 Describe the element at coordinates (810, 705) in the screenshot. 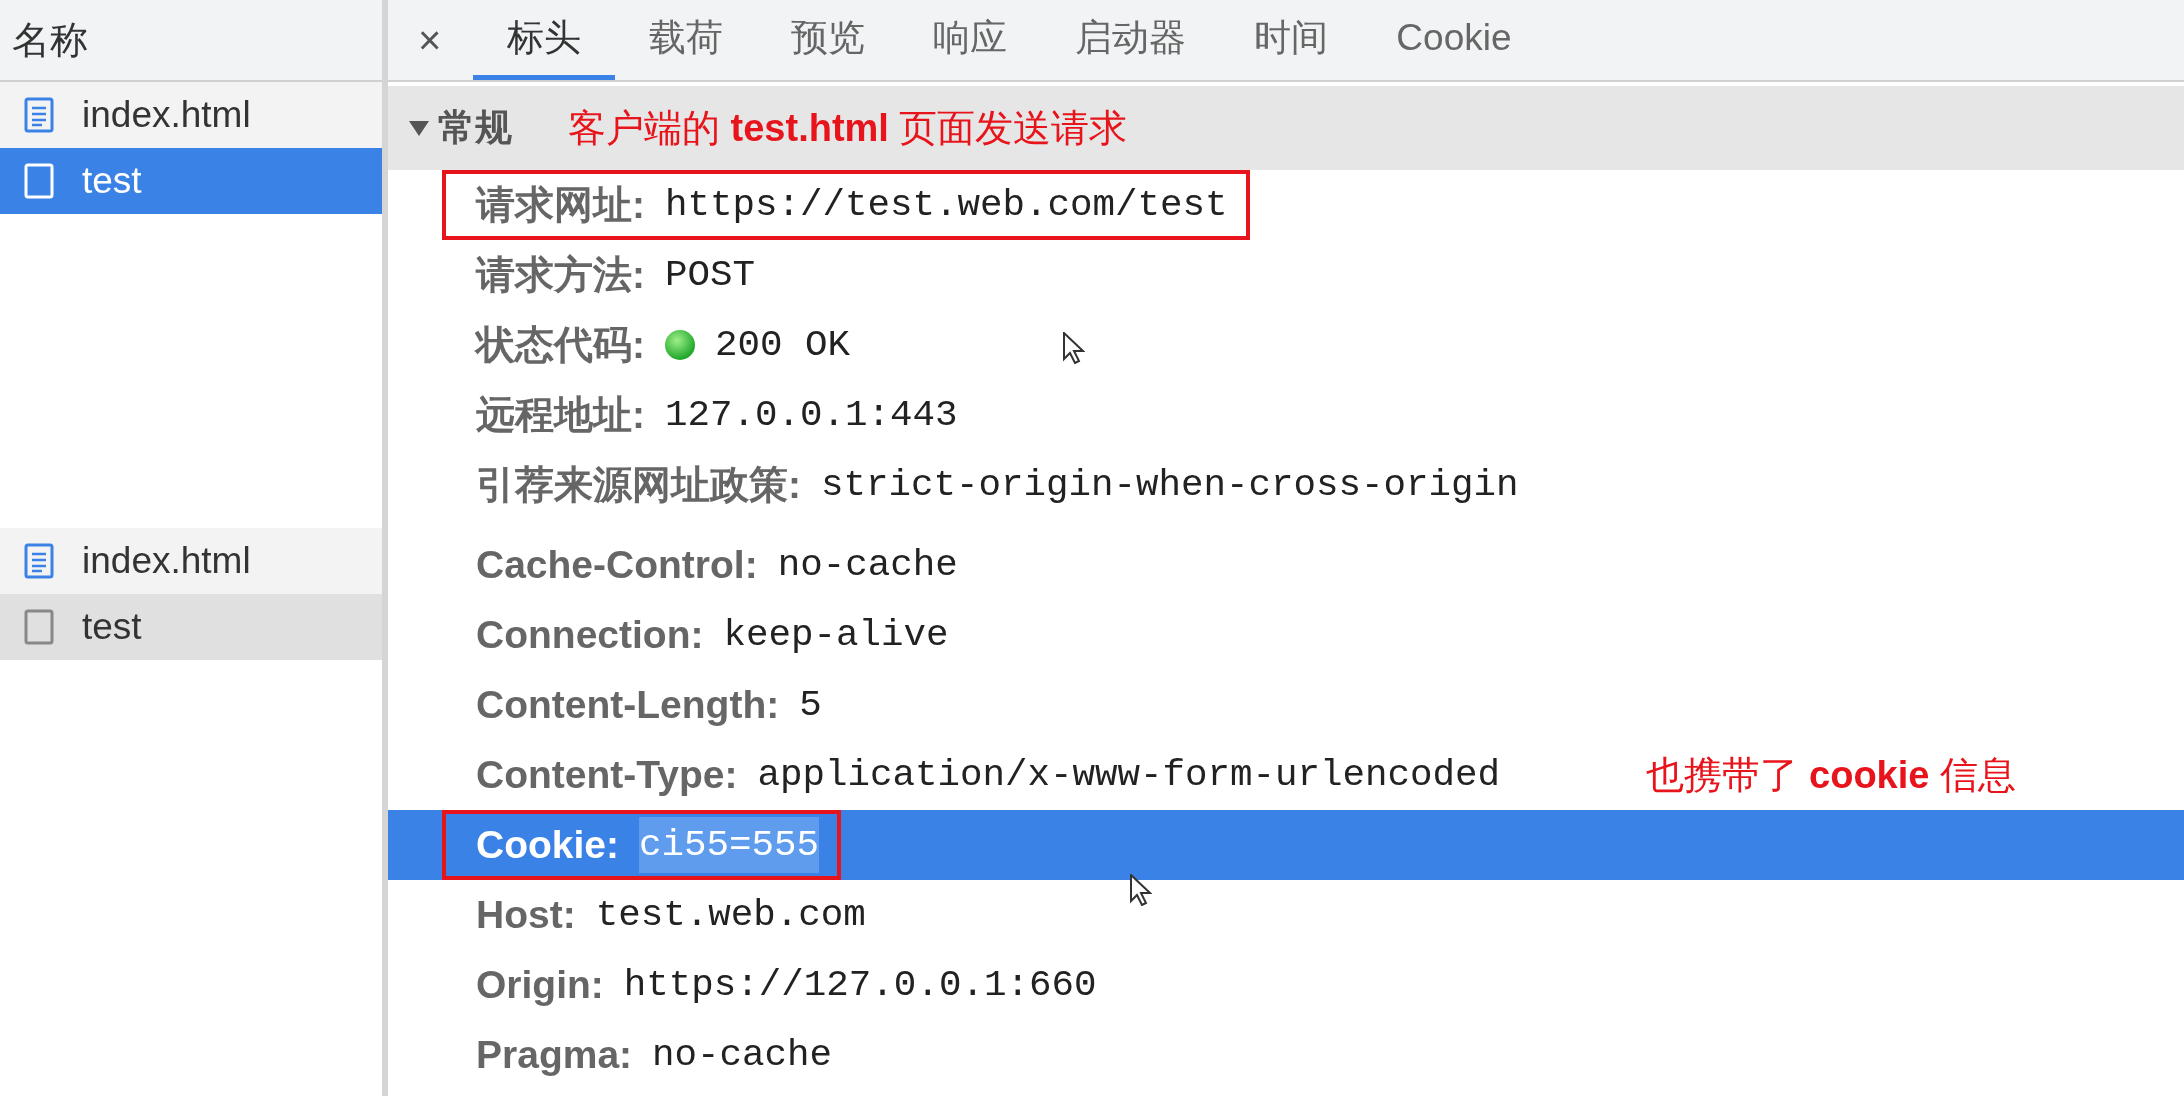

I see `header-value: 5` at that location.